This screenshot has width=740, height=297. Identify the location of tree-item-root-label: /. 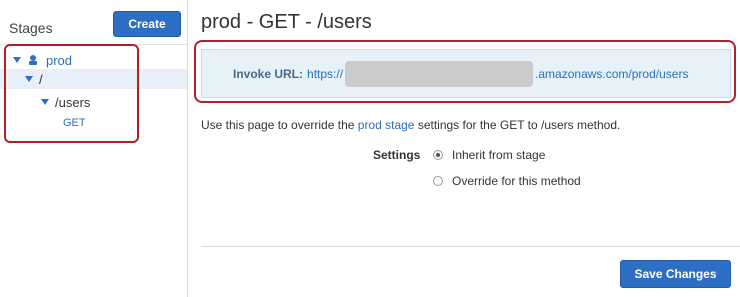
(41, 79).